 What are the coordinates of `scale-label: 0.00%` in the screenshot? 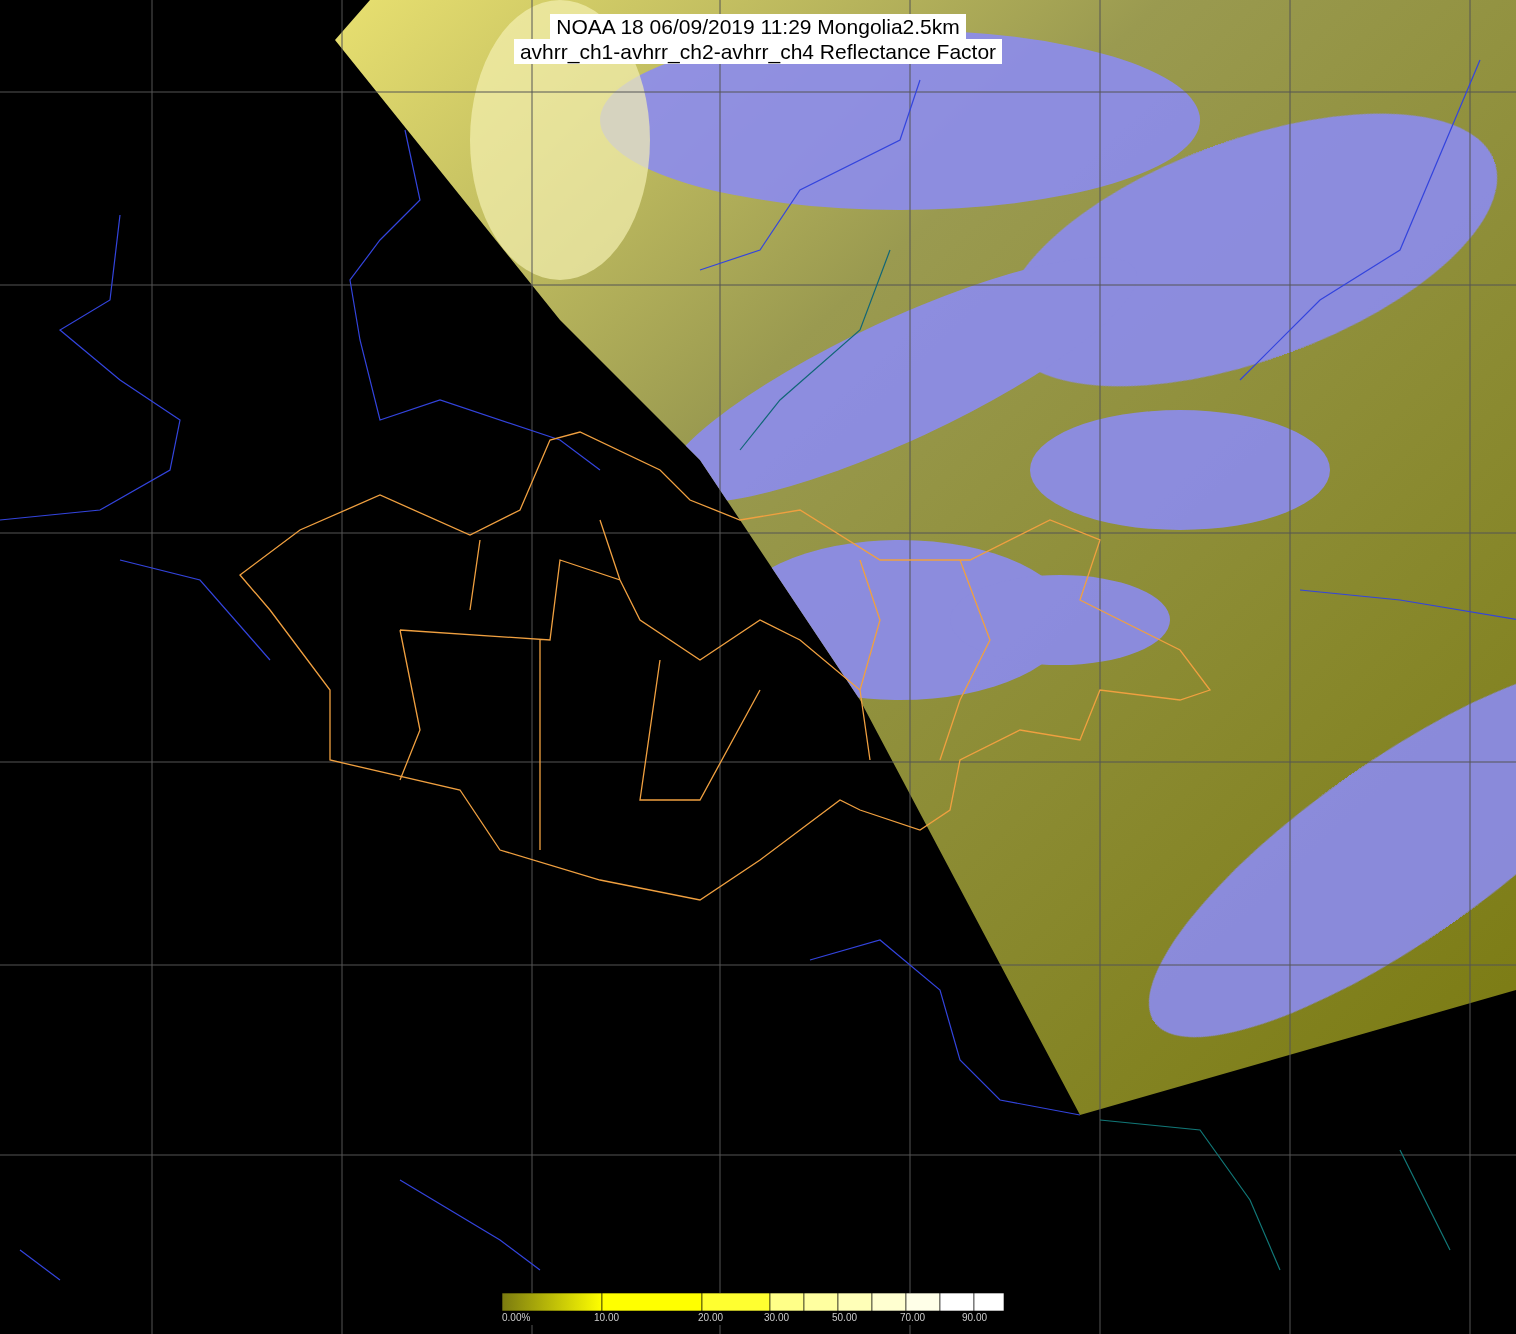 It's located at (516, 1318).